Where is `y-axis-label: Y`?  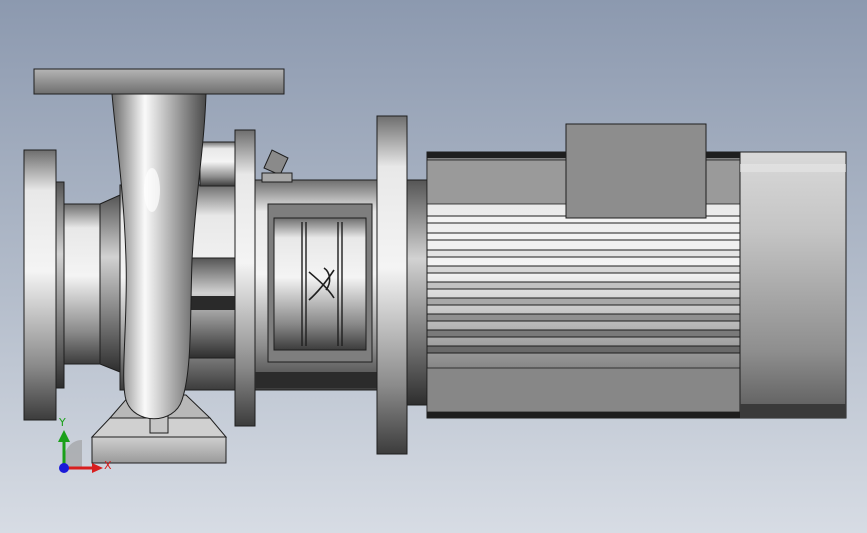 y-axis-label: Y is located at coordinates (62, 422).